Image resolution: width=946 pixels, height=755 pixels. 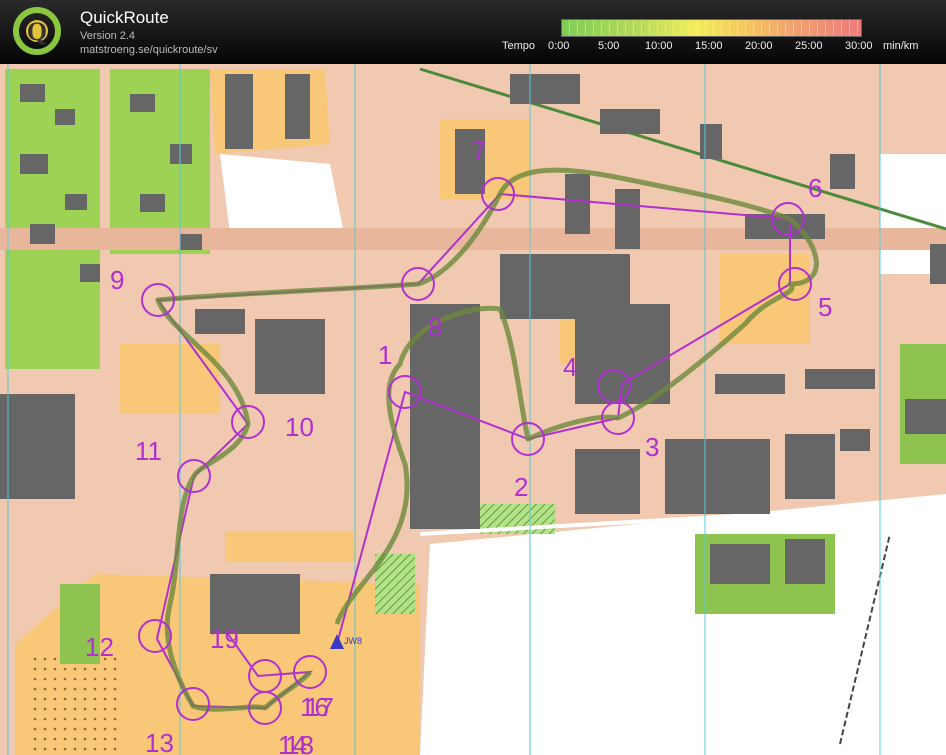 I want to click on start-label: JW8, so click(x=353, y=641).